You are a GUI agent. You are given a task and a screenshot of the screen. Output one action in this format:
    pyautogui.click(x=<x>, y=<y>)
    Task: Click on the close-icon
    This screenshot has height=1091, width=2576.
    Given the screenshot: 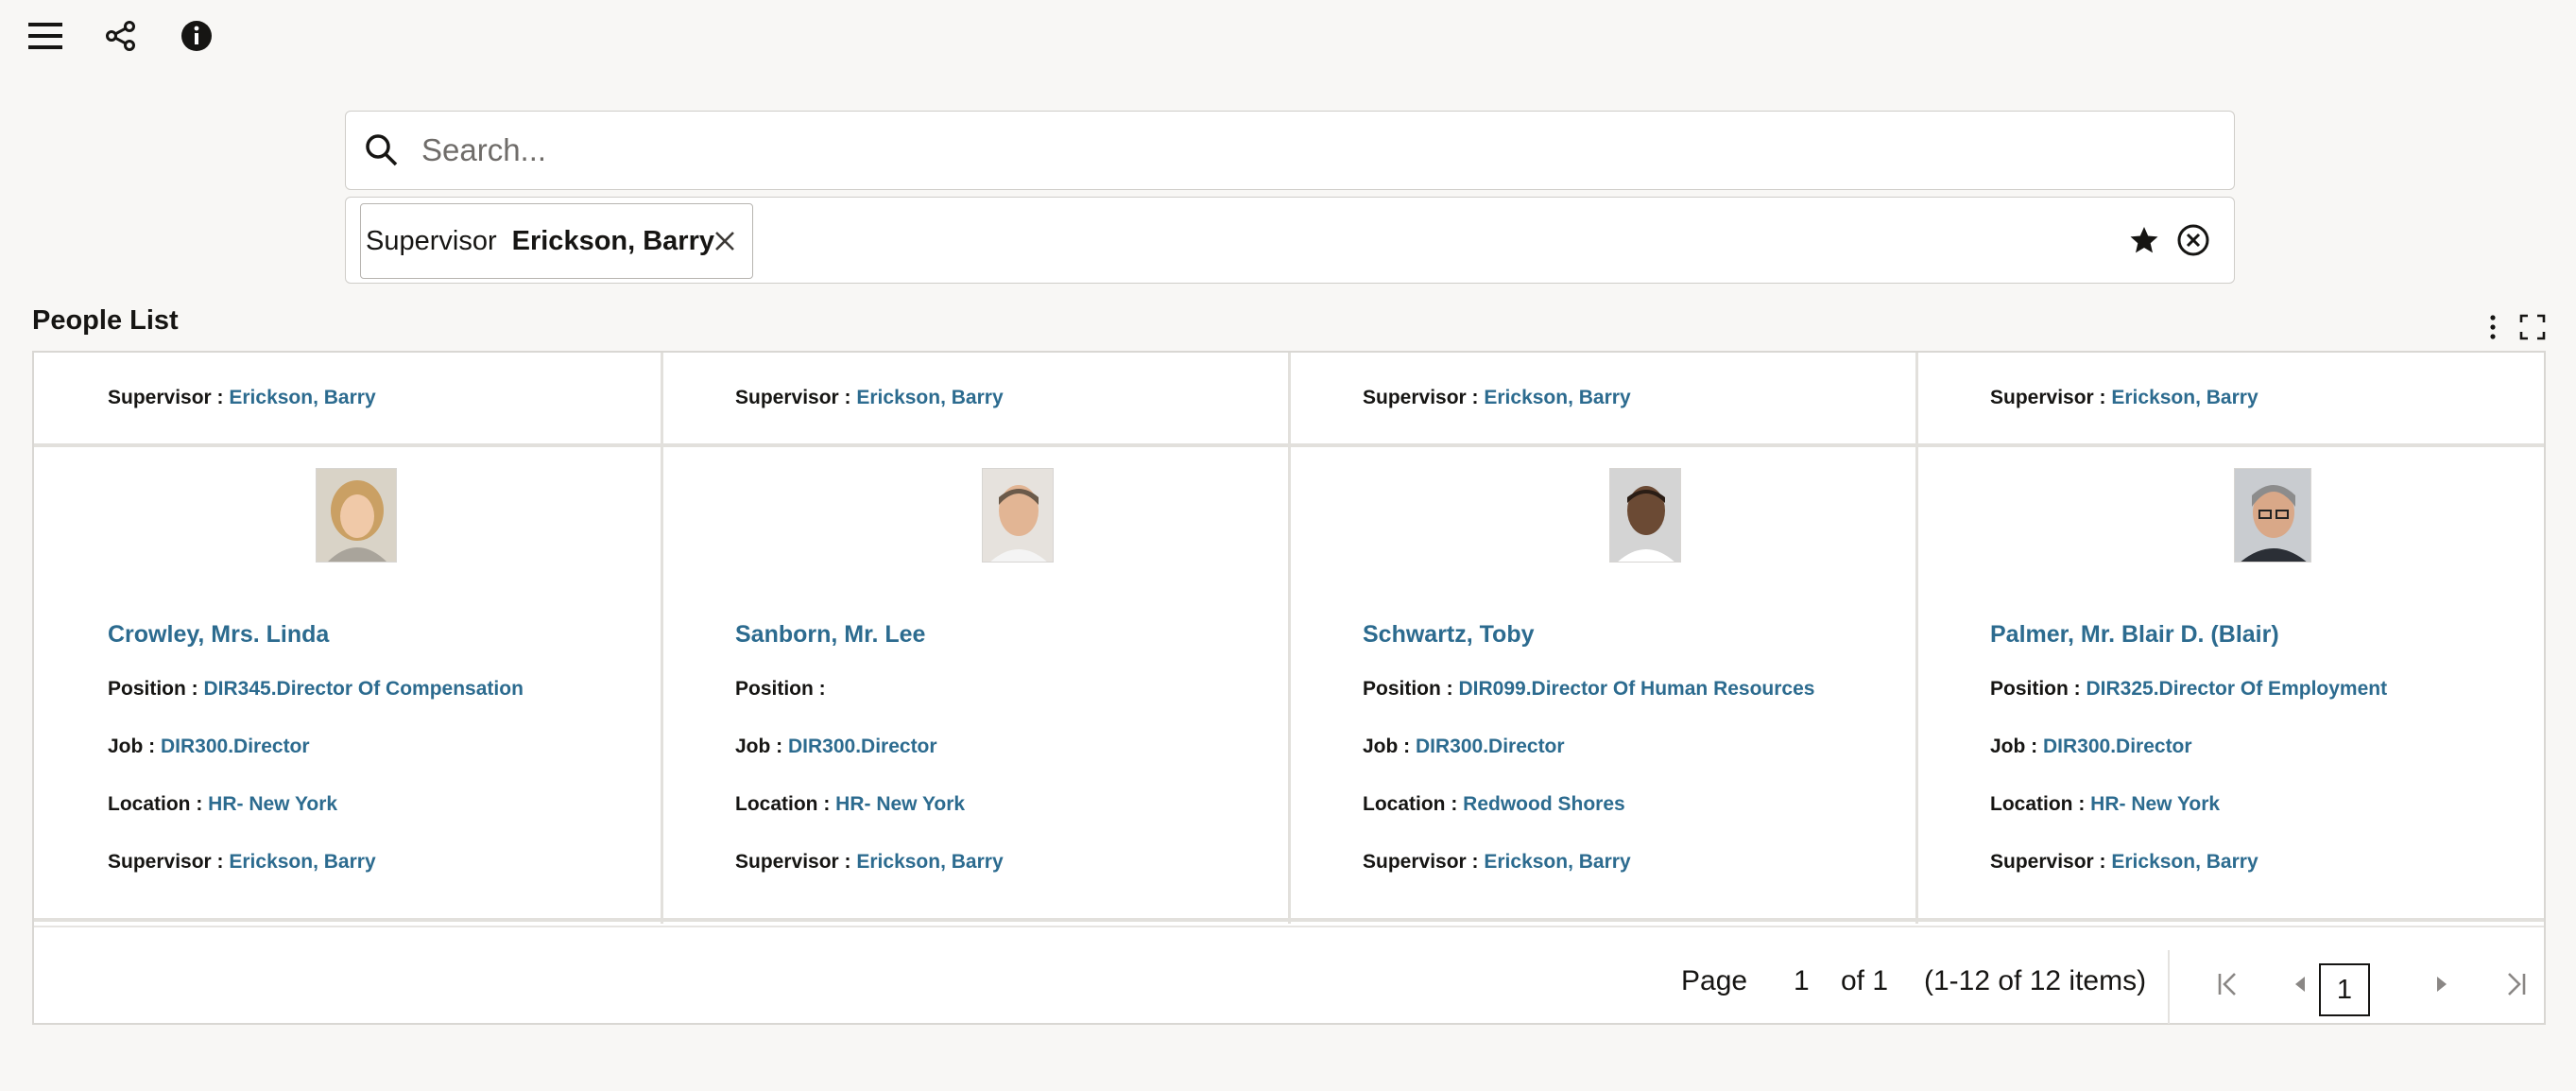 What is the action you would take?
    pyautogui.click(x=725, y=241)
    